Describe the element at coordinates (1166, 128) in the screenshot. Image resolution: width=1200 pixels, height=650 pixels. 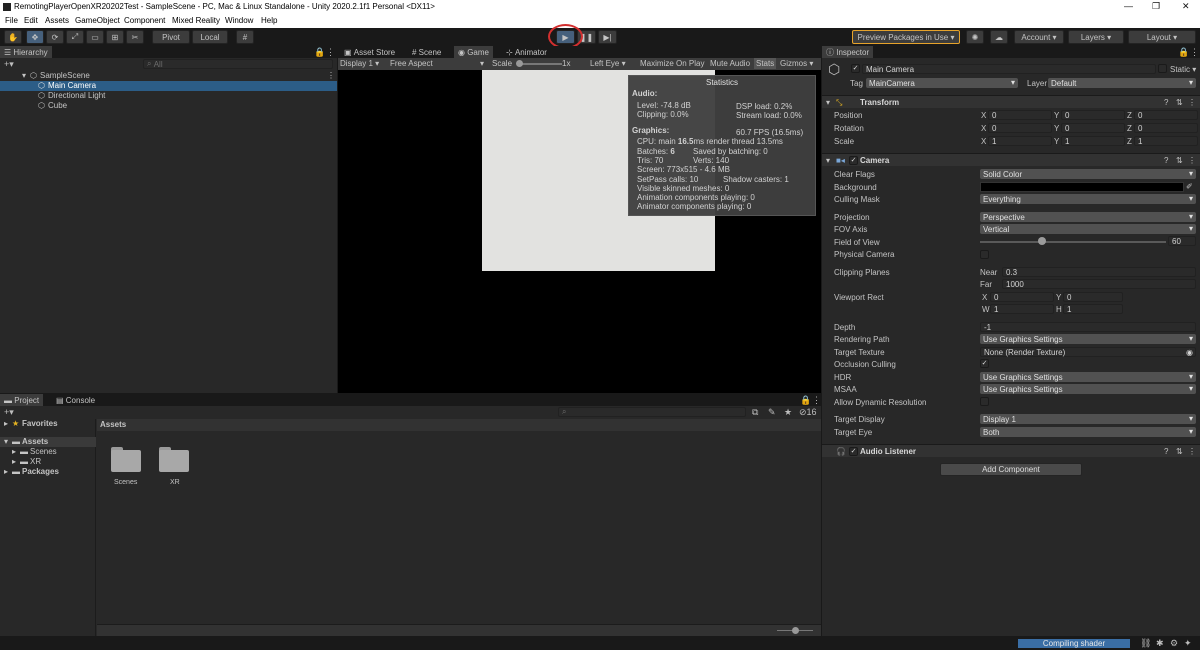
I see `rotation-z-field: 0` at that location.